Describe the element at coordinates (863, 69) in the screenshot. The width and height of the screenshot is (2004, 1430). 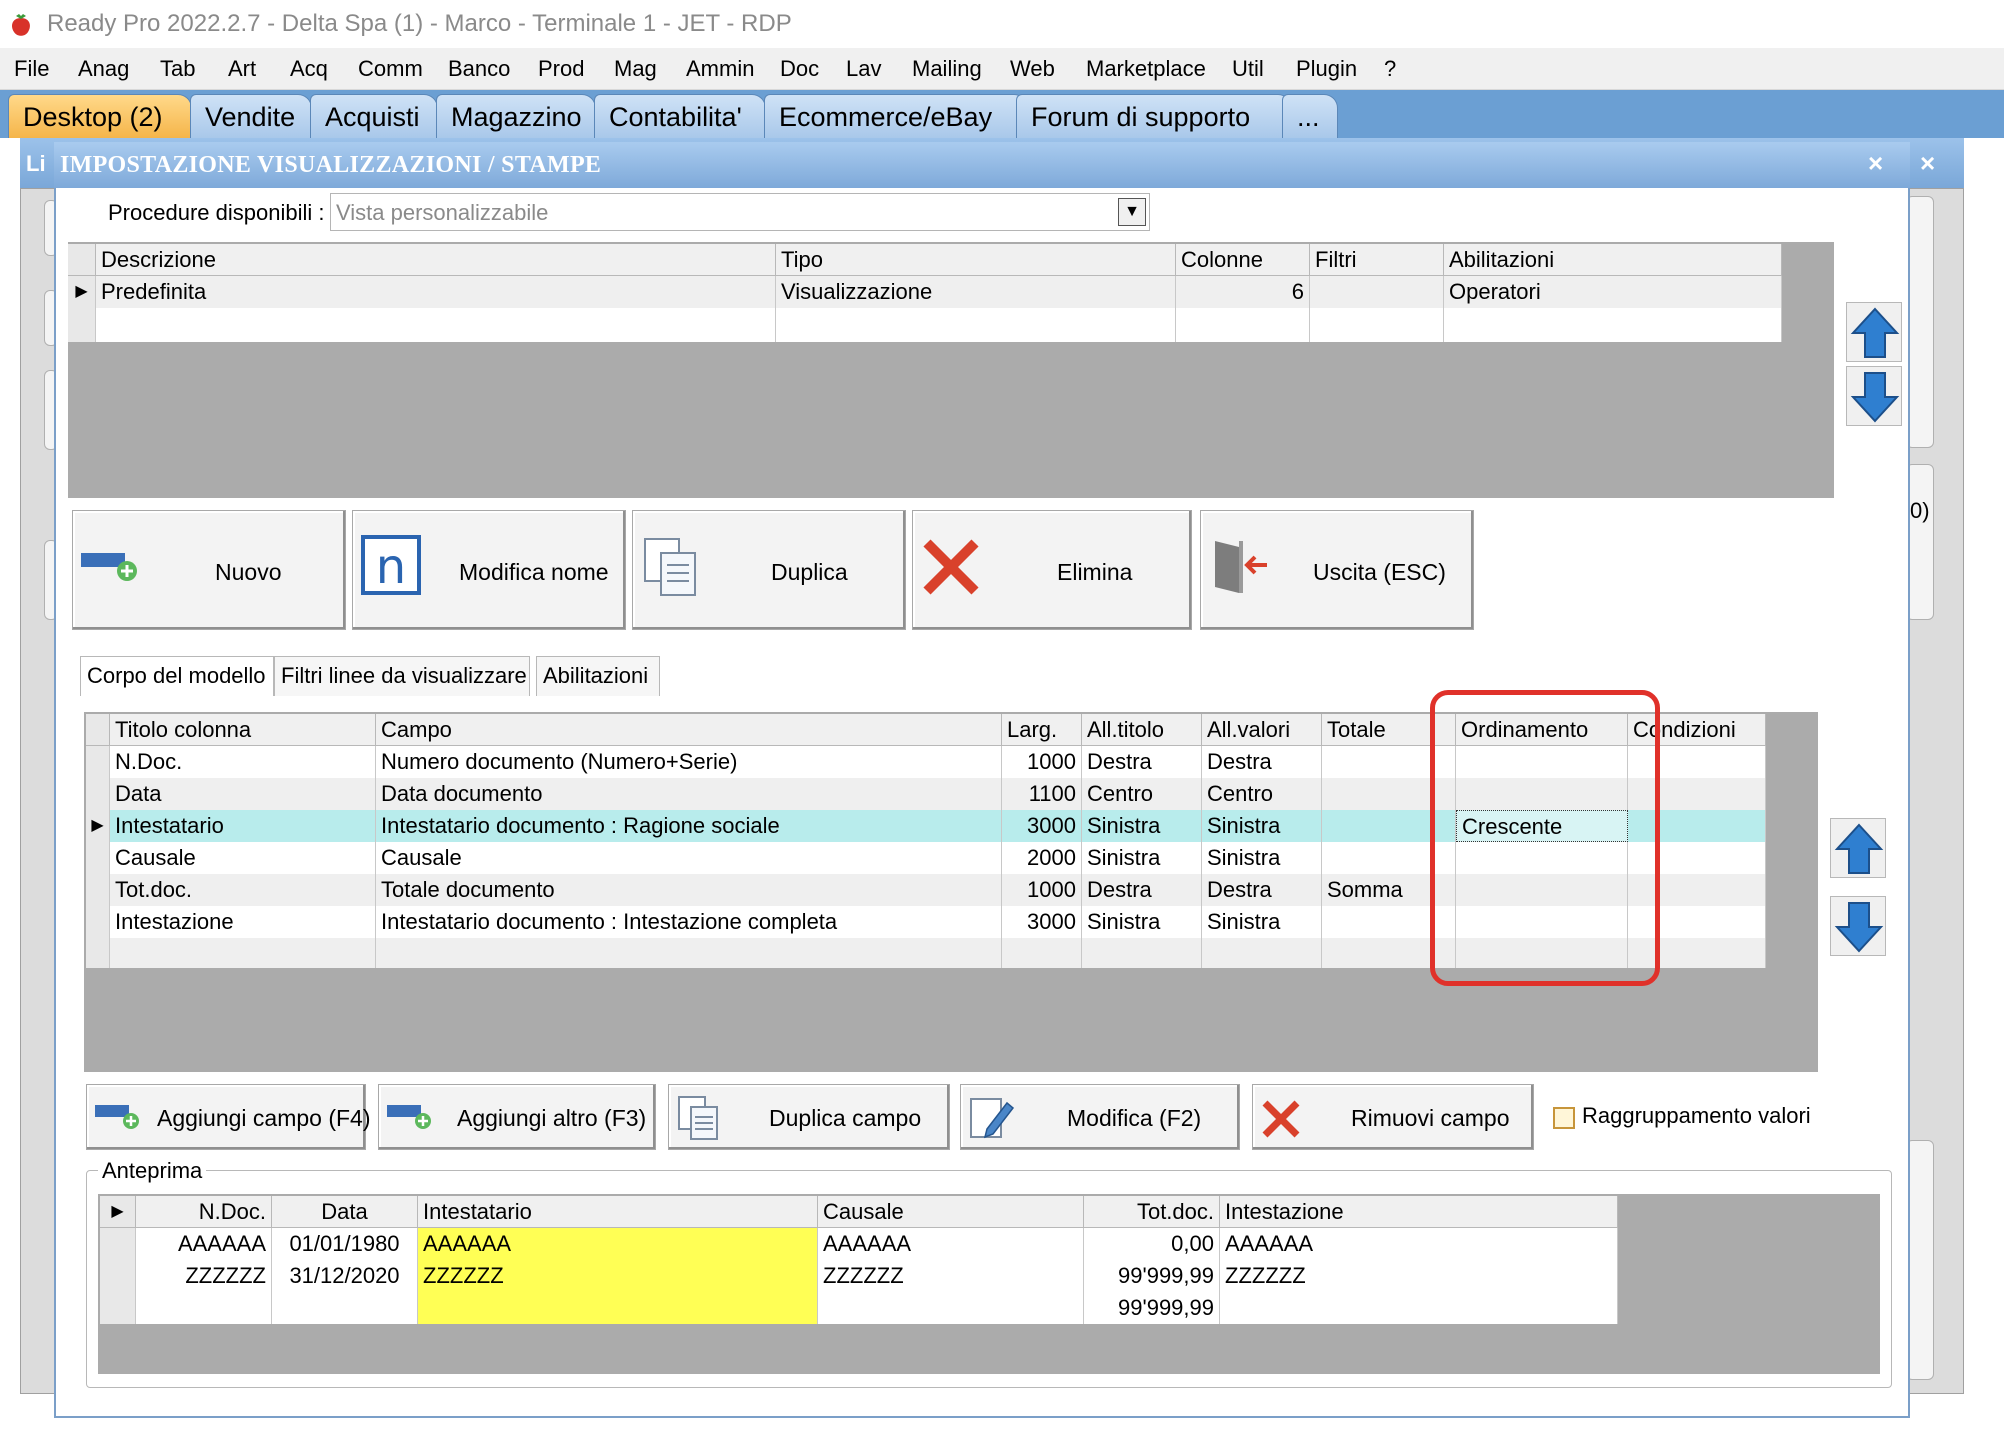
I see `menu-lav: Lav` at that location.